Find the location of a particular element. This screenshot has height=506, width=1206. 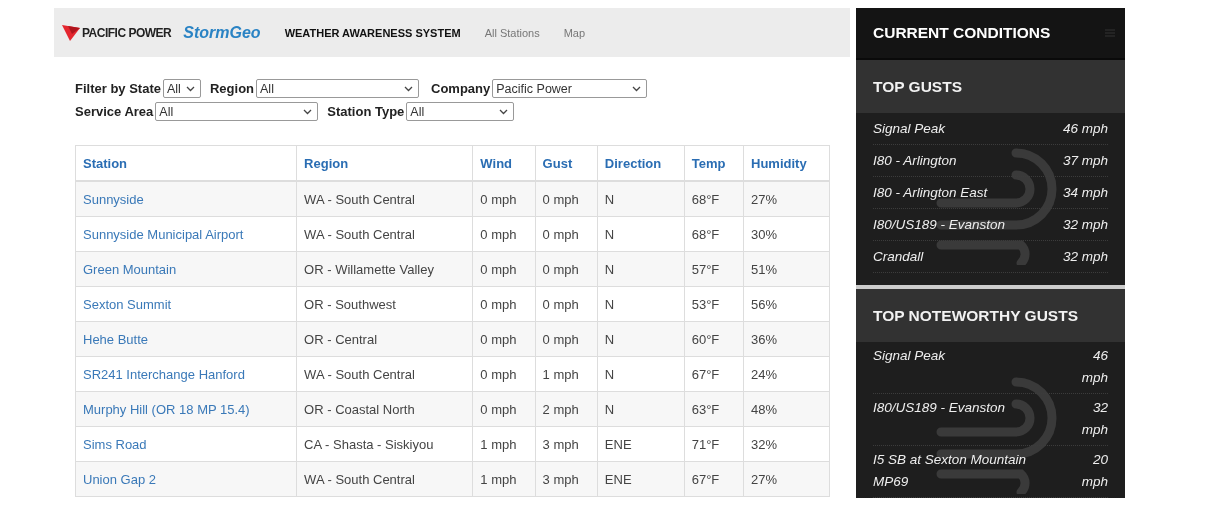

table-cell: 60°F is located at coordinates (705, 339).